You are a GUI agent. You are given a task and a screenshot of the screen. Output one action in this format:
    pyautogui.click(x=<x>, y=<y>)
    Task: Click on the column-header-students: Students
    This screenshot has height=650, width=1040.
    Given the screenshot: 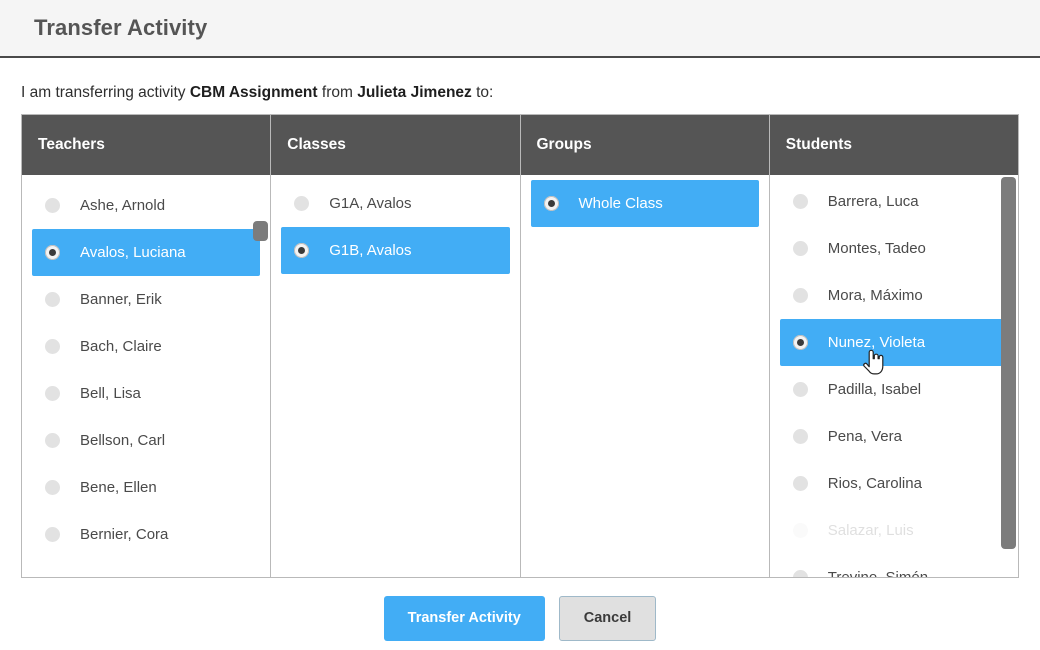 What is the action you would take?
    pyautogui.click(x=893, y=145)
    